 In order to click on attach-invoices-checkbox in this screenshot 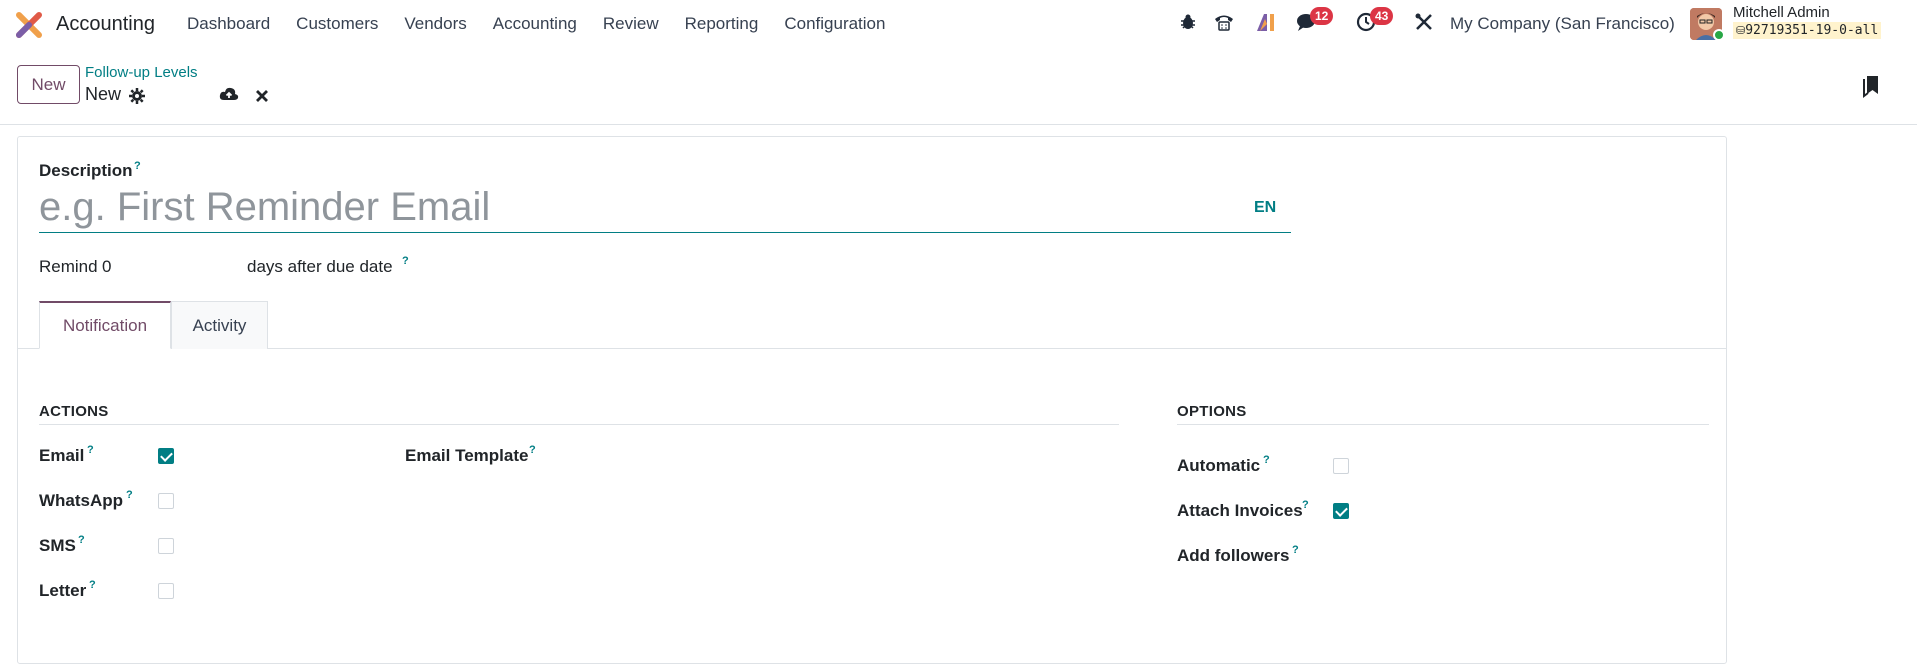, I will do `click(1341, 511)`.